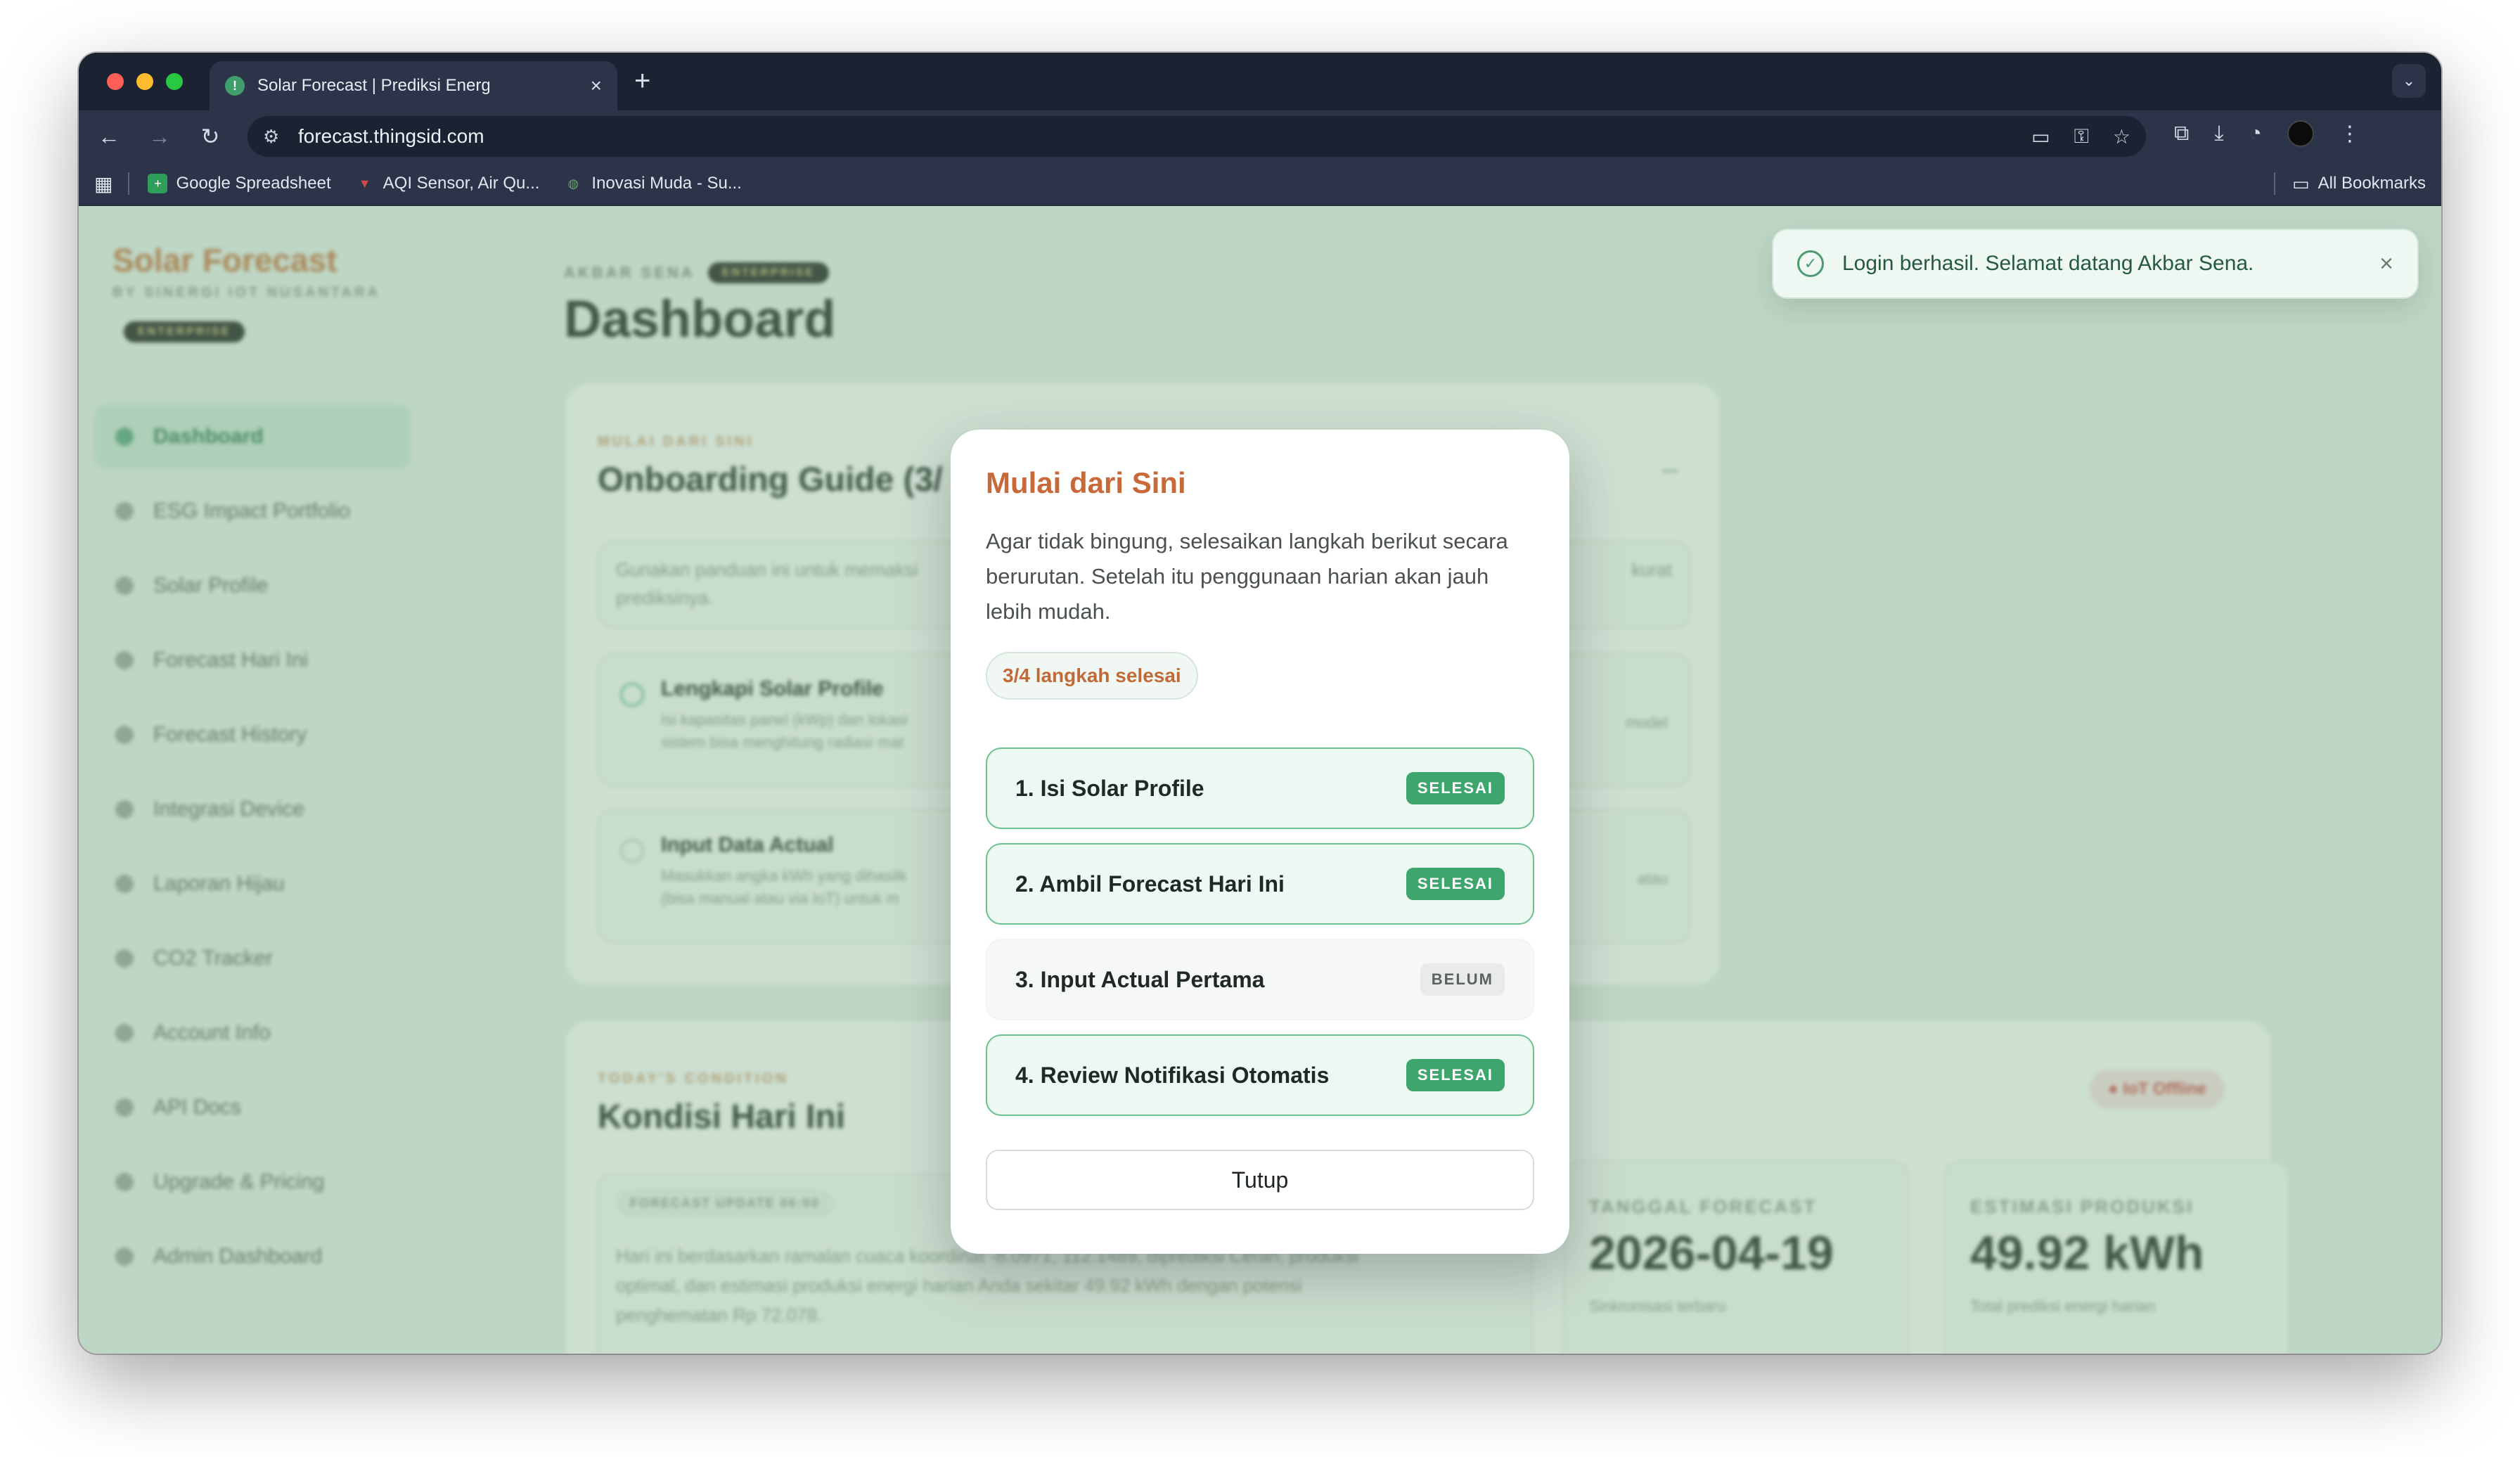 Image resolution: width=2520 pixels, height=1457 pixels. I want to click on browser-tab-active: ! Solar Forecast | Prediksi Energi ×, so click(414, 85).